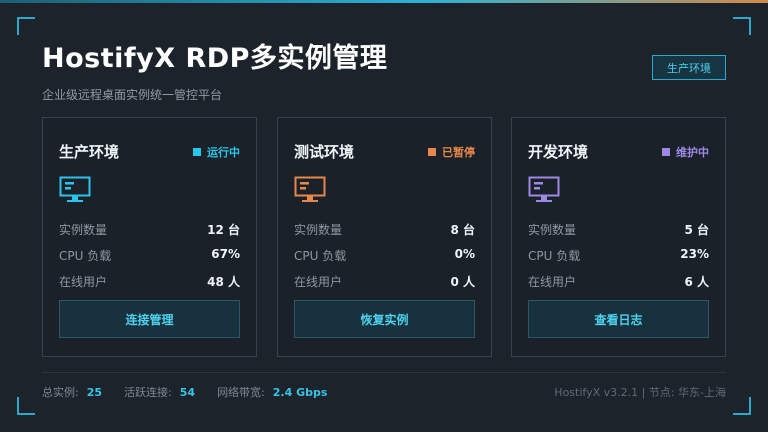  I want to click on stat-instances: 实例数量 8 台, so click(384, 229).